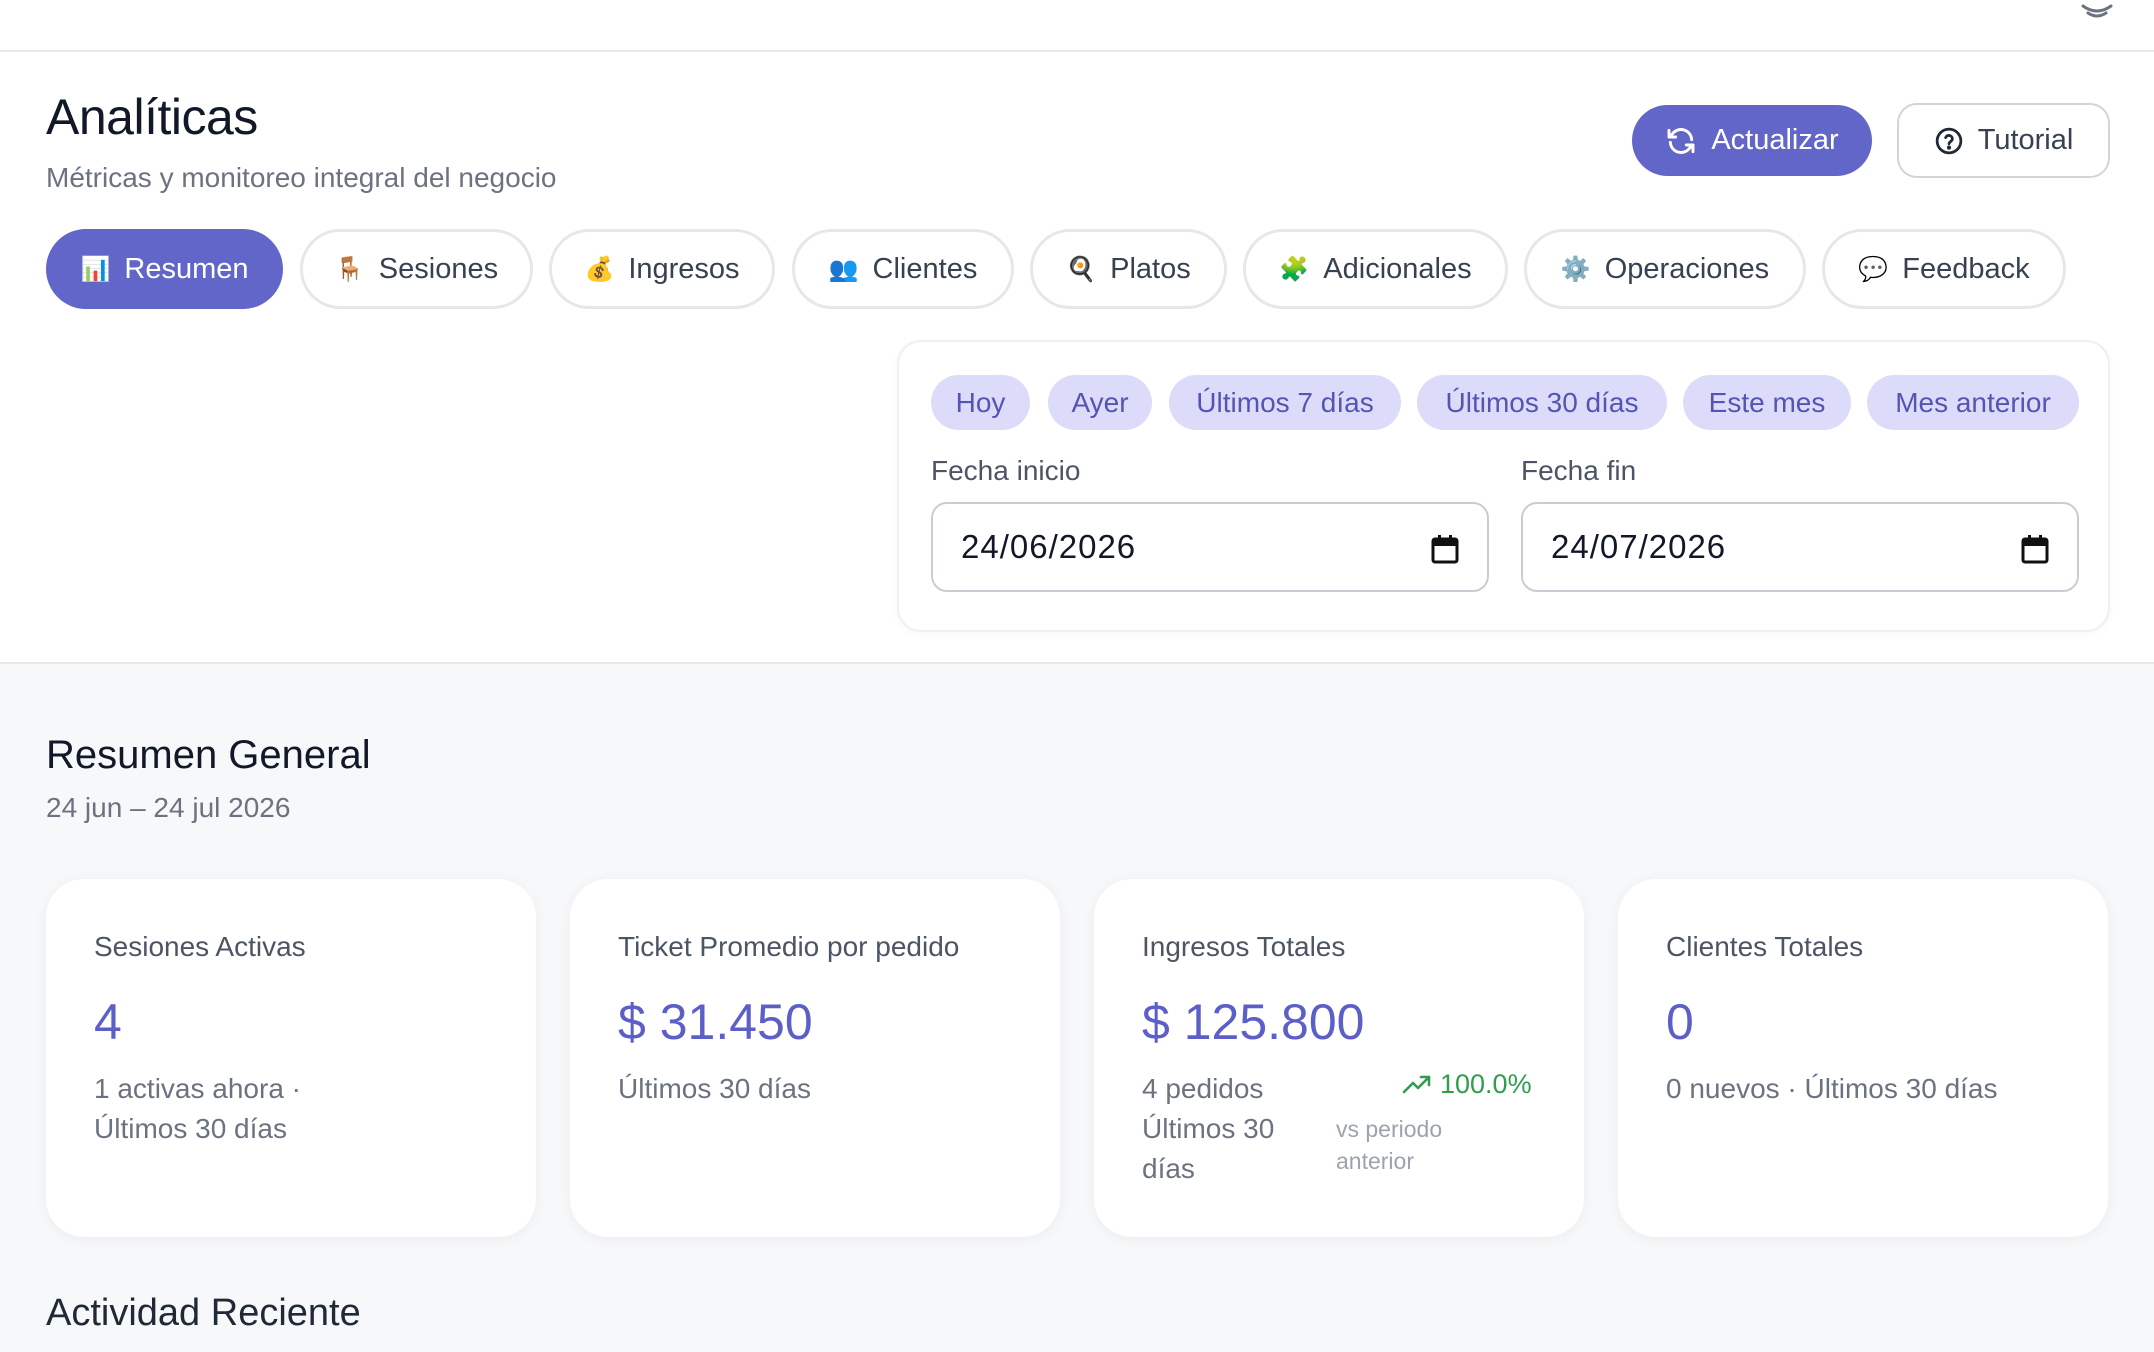 This screenshot has width=2154, height=1352. I want to click on trend-indicator: 100.0%, so click(1467, 1084).